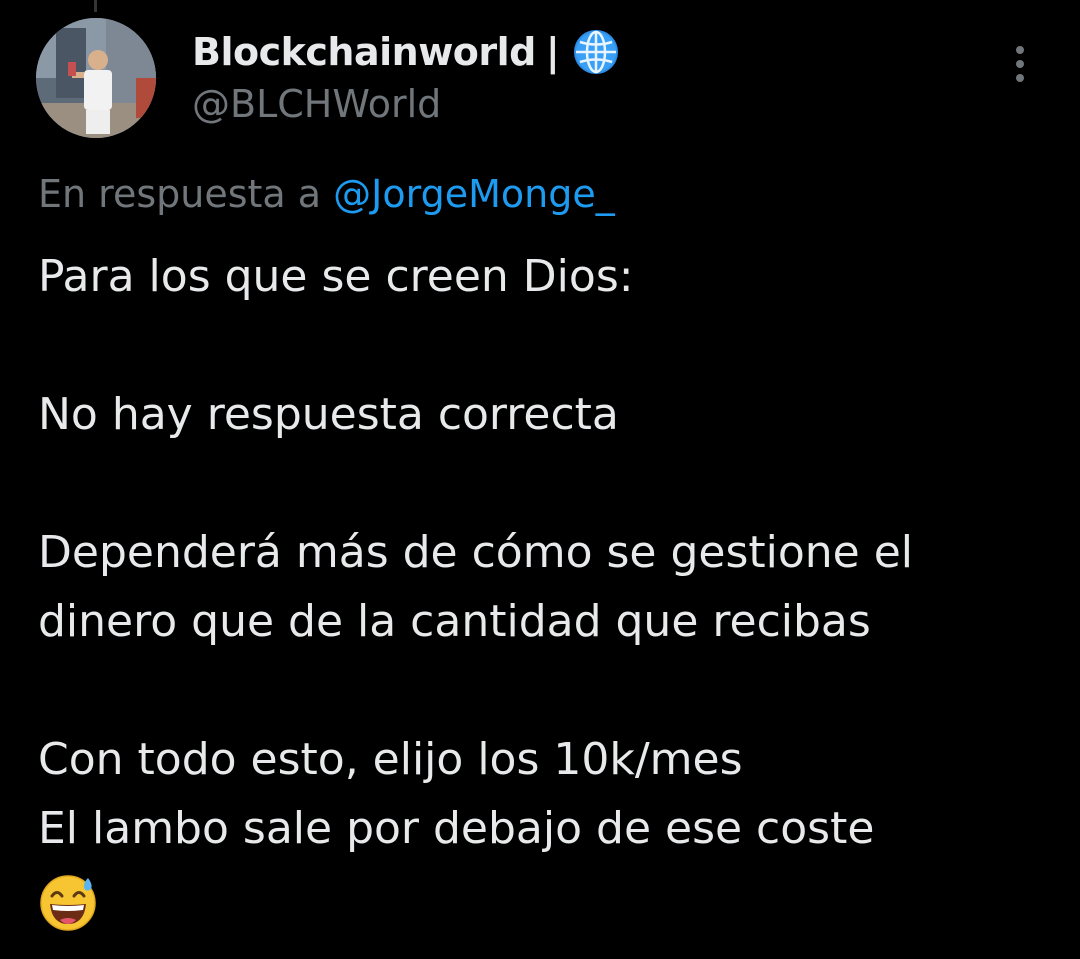  Describe the element at coordinates (476, 552) in the screenshot. I see `tweet-line: Dependerá más de cómo se gestione el` at that location.